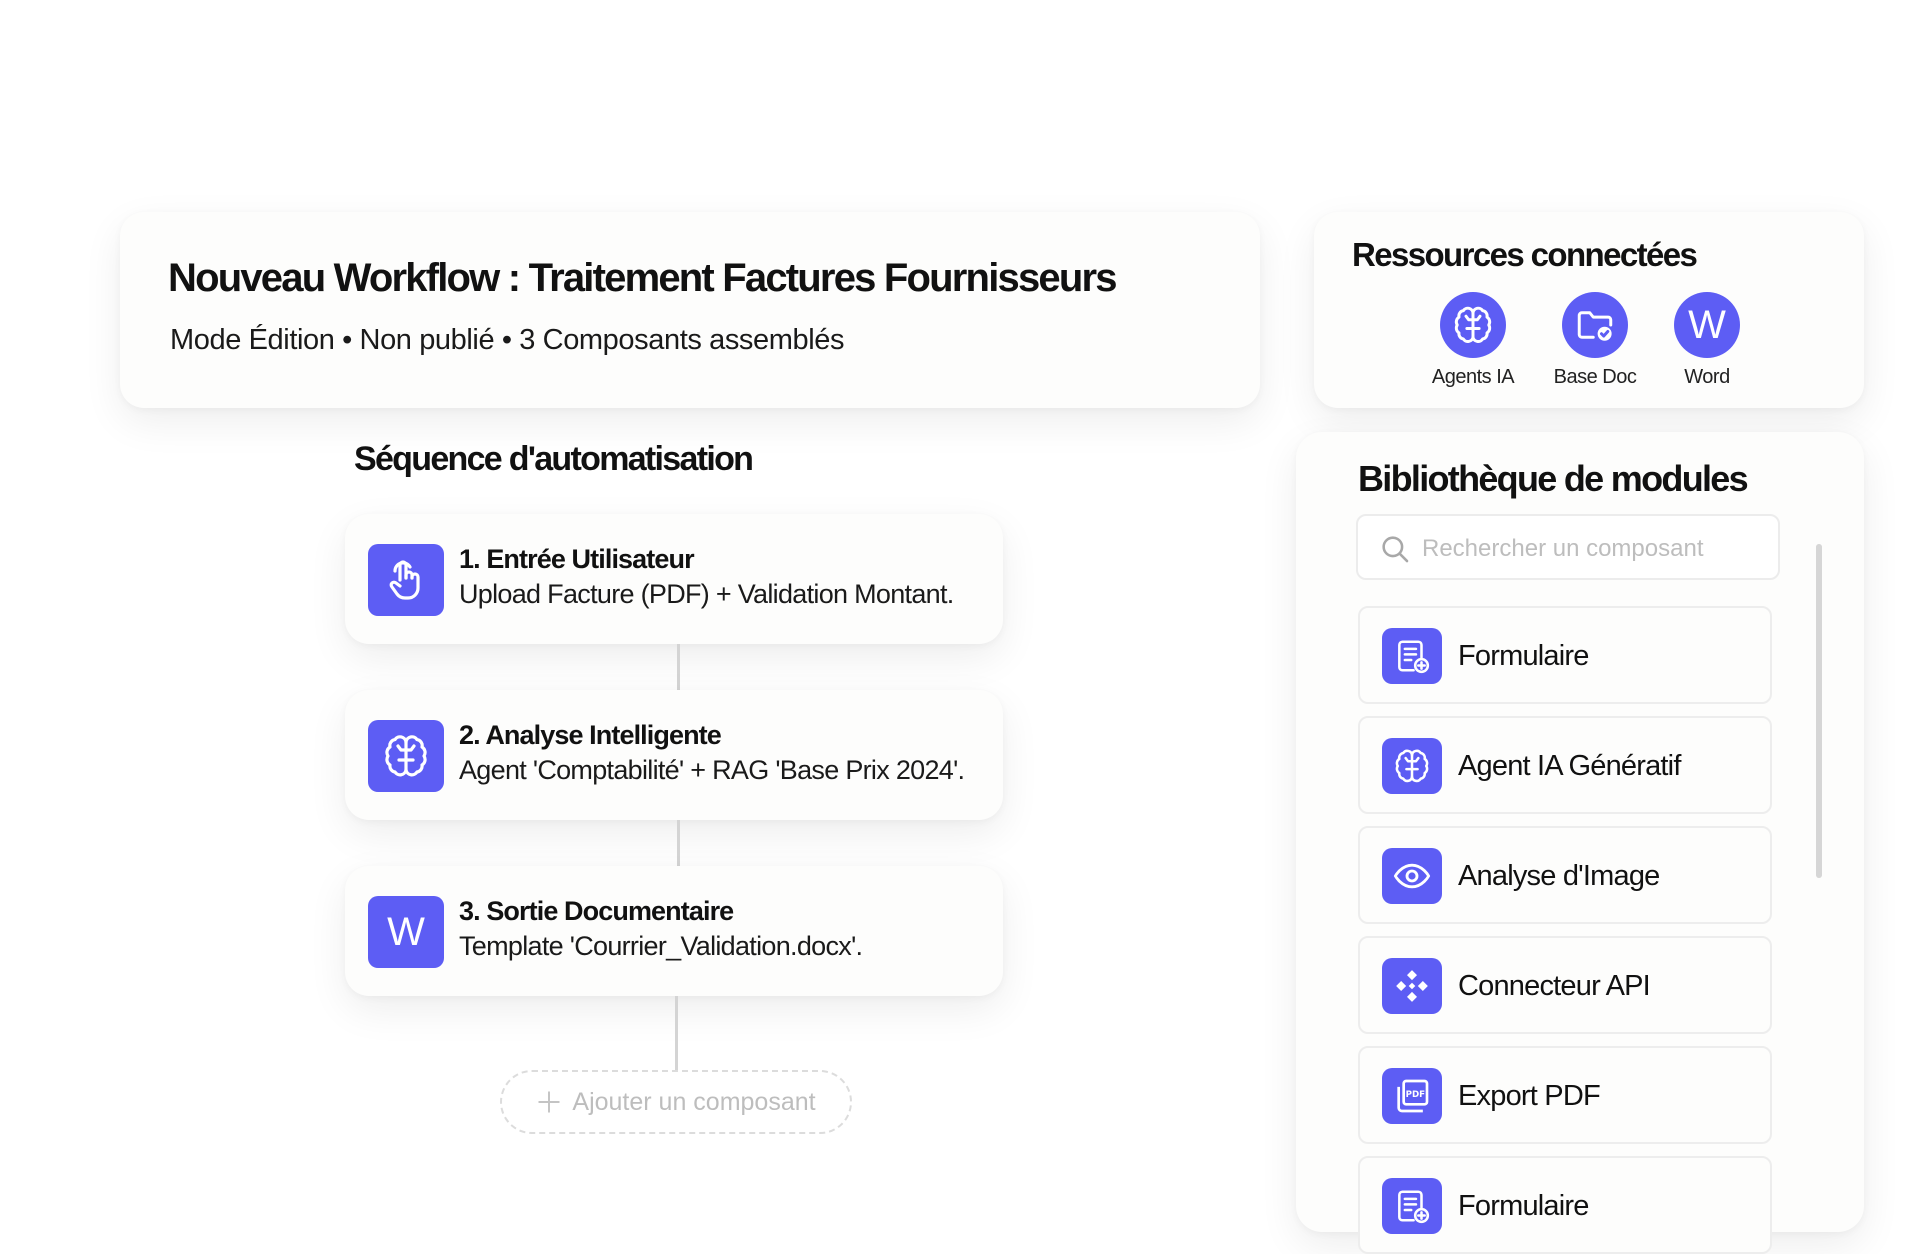  Describe the element at coordinates (661, 946) in the screenshot. I see `step-description: Template 'Courrier_Validation.docx'.` at that location.